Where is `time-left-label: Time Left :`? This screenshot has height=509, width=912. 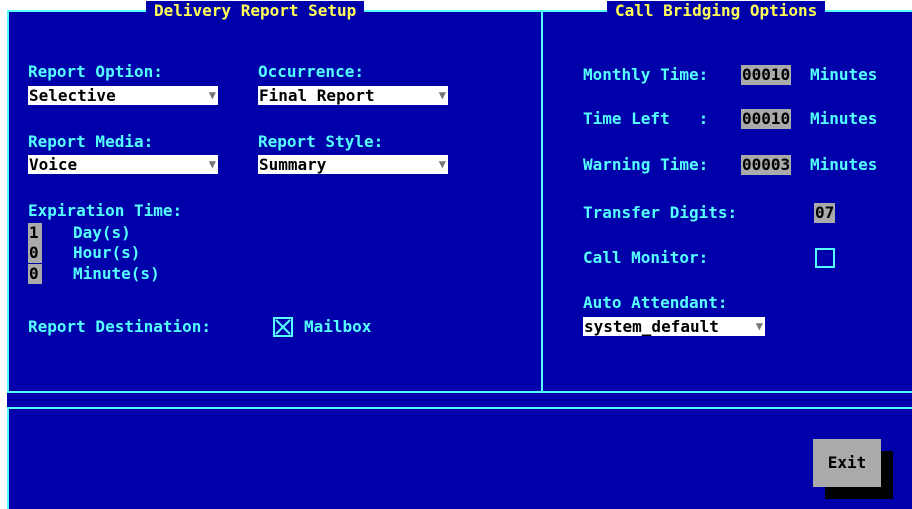
time-left-label: Time Left : is located at coordinates (646, 118).